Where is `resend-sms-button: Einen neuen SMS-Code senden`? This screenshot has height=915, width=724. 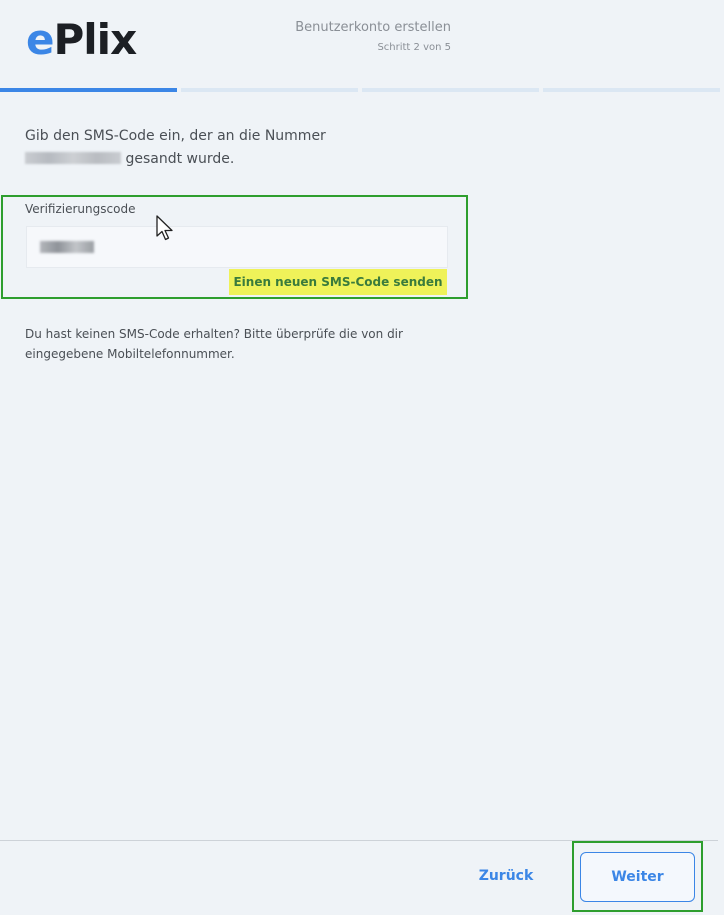 resend-sms-button: Einen neuen SMS-Code senden is located at coordinates (338, 282).